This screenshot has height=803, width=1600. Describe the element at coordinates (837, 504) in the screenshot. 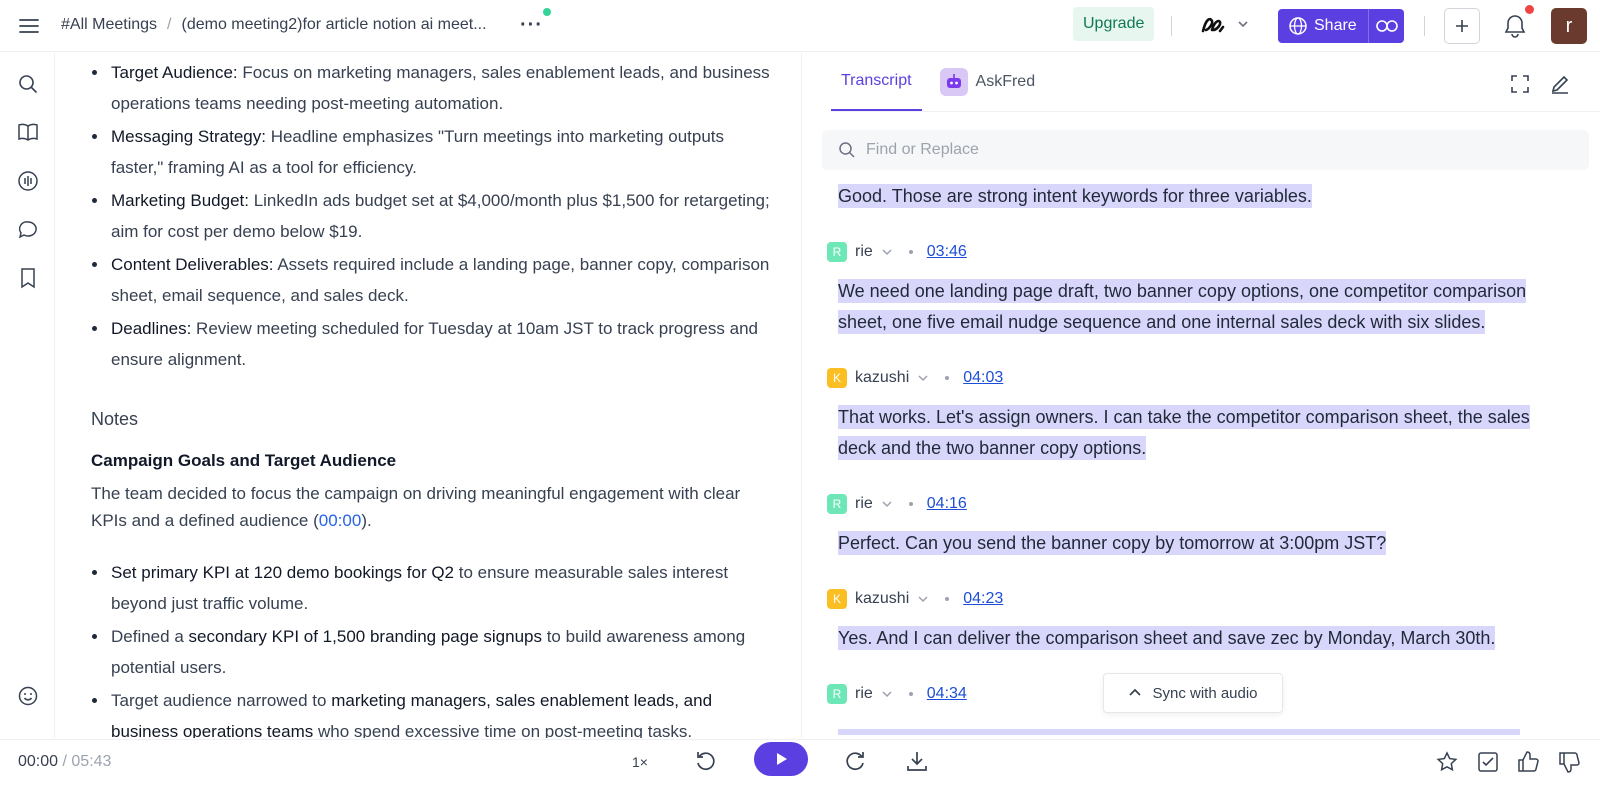

I see `speaker-badge: R` at that location.